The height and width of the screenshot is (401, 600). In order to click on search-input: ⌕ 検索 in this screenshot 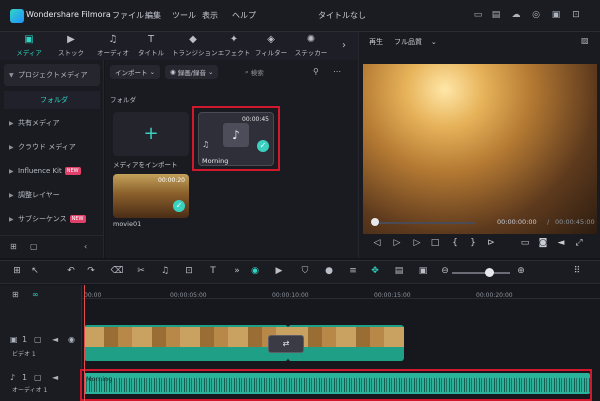, I will do `click(275, 72)`.